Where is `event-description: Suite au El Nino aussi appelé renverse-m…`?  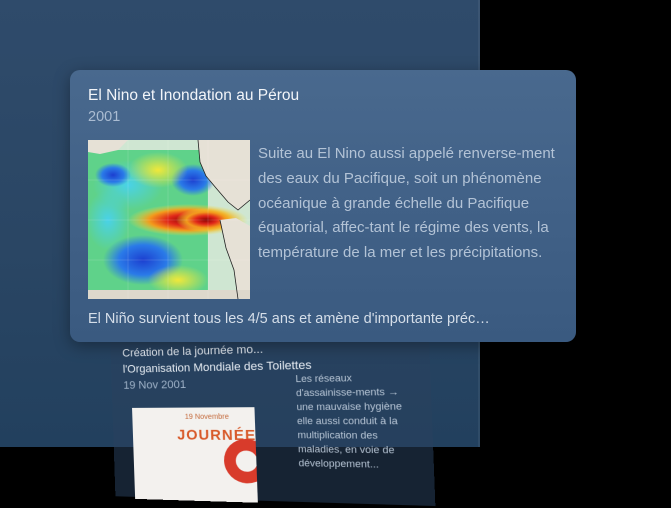
event-description: Suite au El Nino aussi appelé renverse-m… is located at coordinates (406, 203).